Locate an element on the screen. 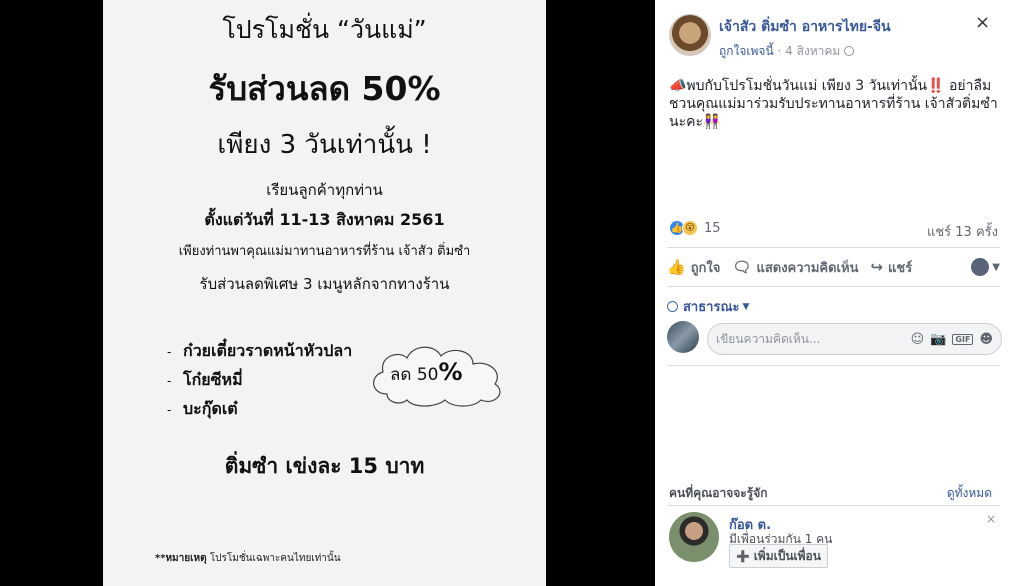 This screenshot has width=1012, height=586. page-name-link: เจ้าสัว ติ่มซำ อาหารไทย-จีน is located at coordinates (805, 27).